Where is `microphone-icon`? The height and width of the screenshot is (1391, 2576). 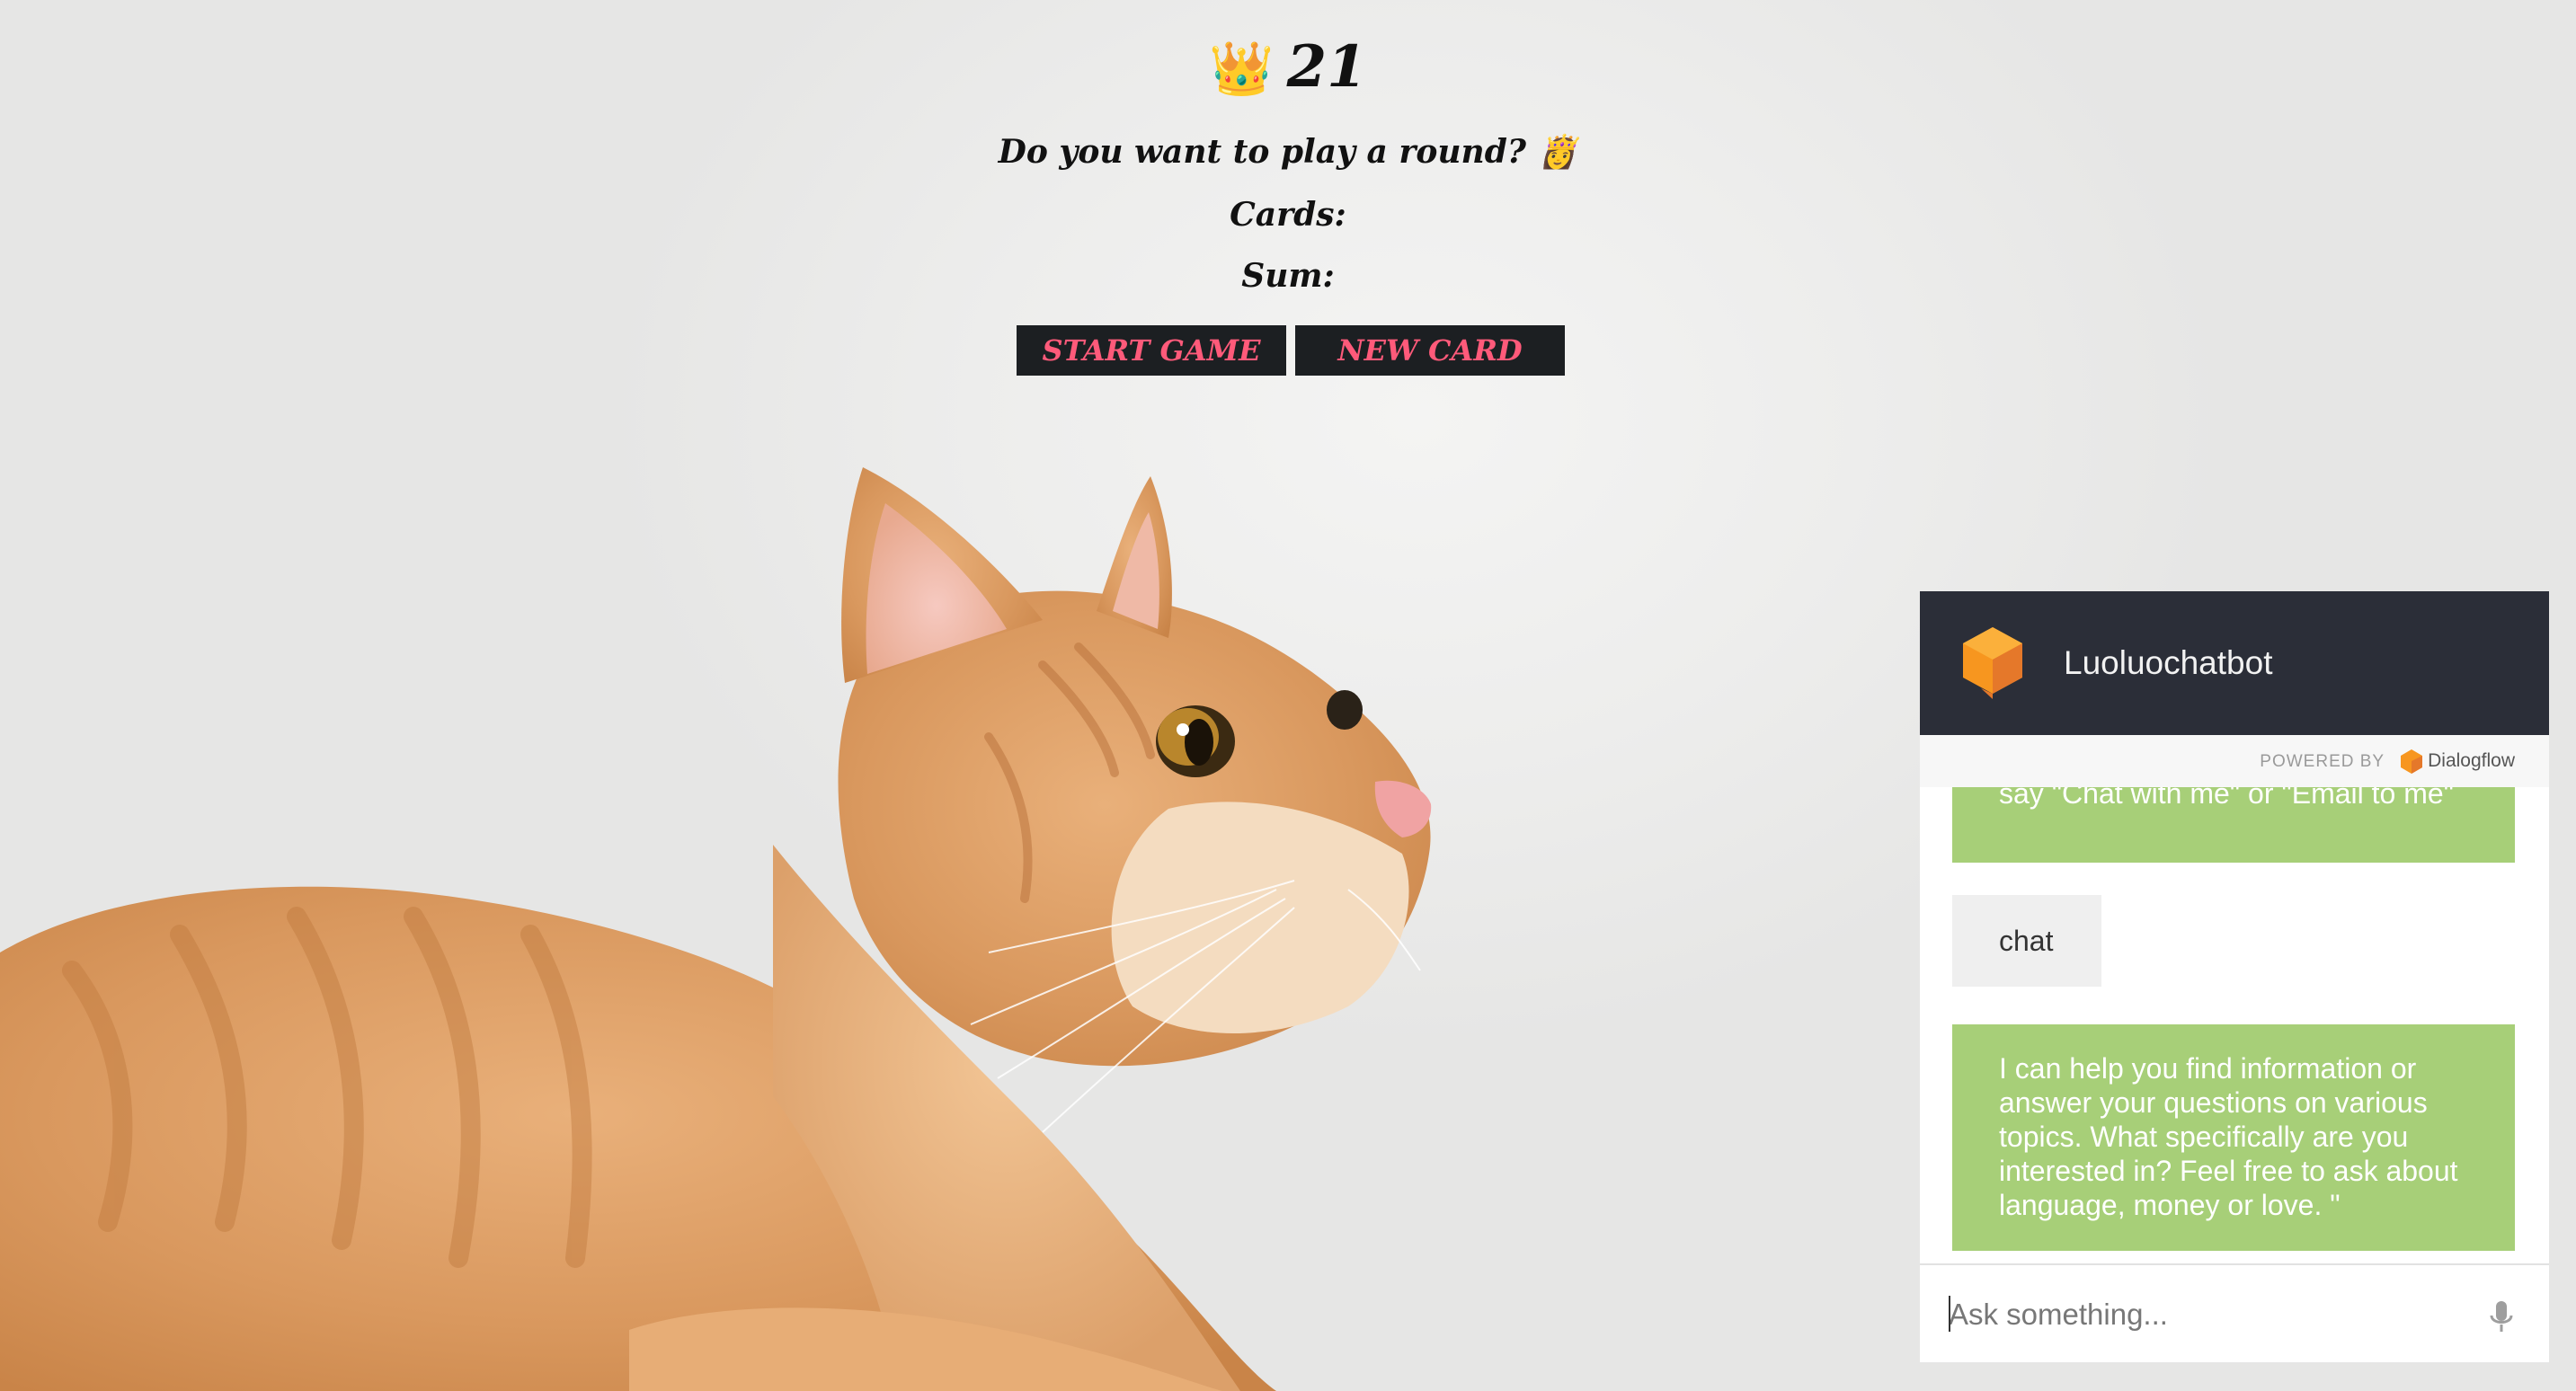 microphone-icon is located at coordinates (2501, 1317).